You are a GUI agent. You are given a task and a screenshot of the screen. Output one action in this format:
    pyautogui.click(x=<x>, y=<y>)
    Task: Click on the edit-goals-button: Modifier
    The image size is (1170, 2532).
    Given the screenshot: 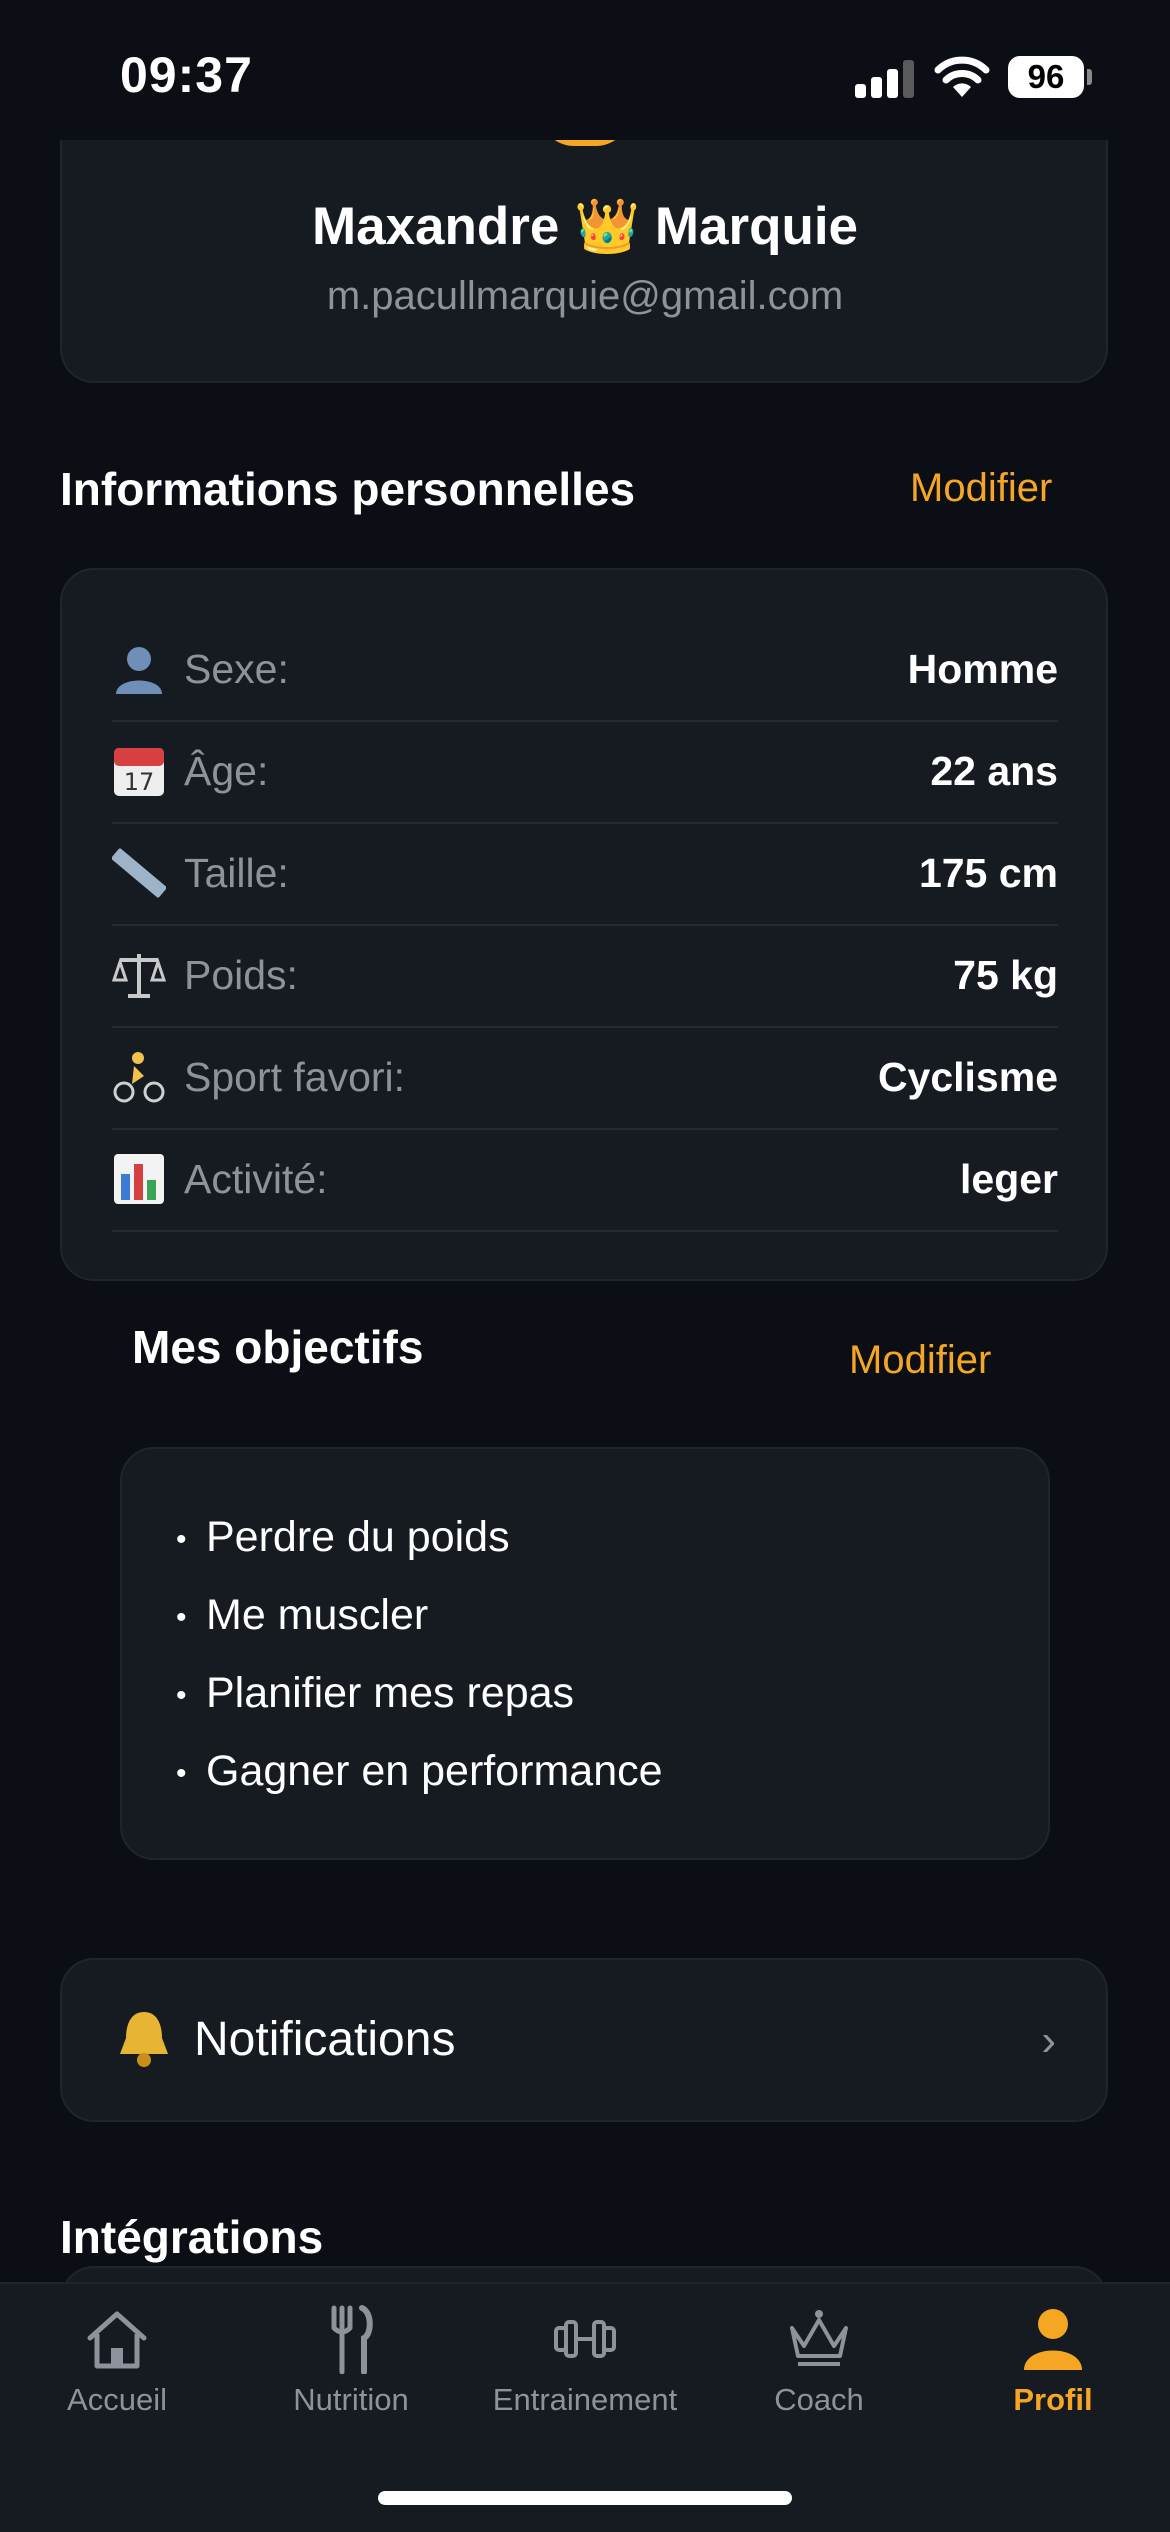 What is the action you would take?
    pyautogui.click(x=920, y=1360)
    